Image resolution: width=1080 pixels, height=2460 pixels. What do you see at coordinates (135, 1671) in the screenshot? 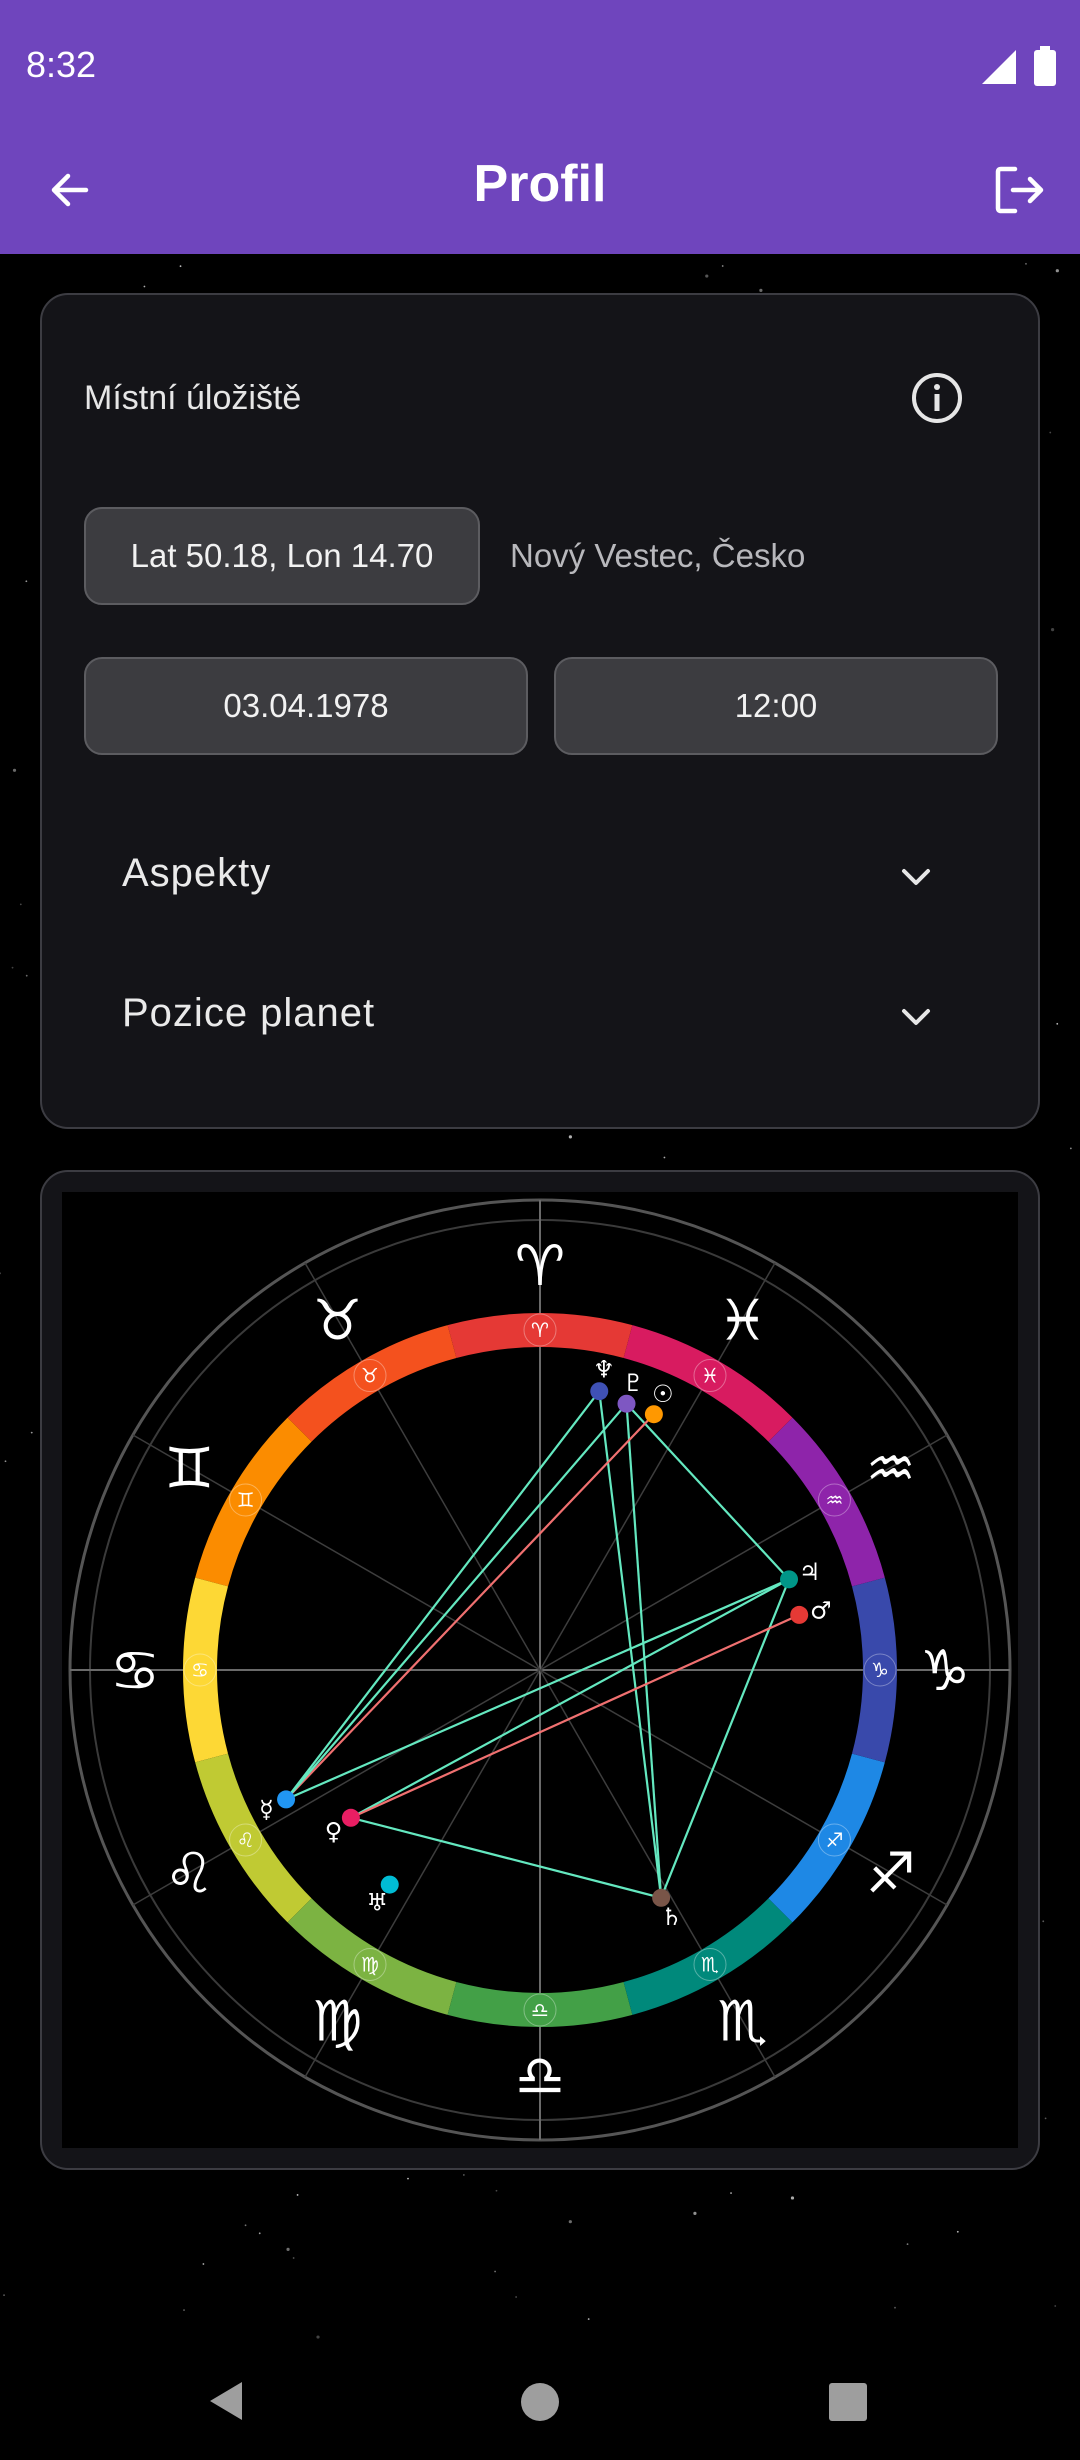
I see `zodiac-sign-glyph: ♋` at bounding box center [135, 1671].